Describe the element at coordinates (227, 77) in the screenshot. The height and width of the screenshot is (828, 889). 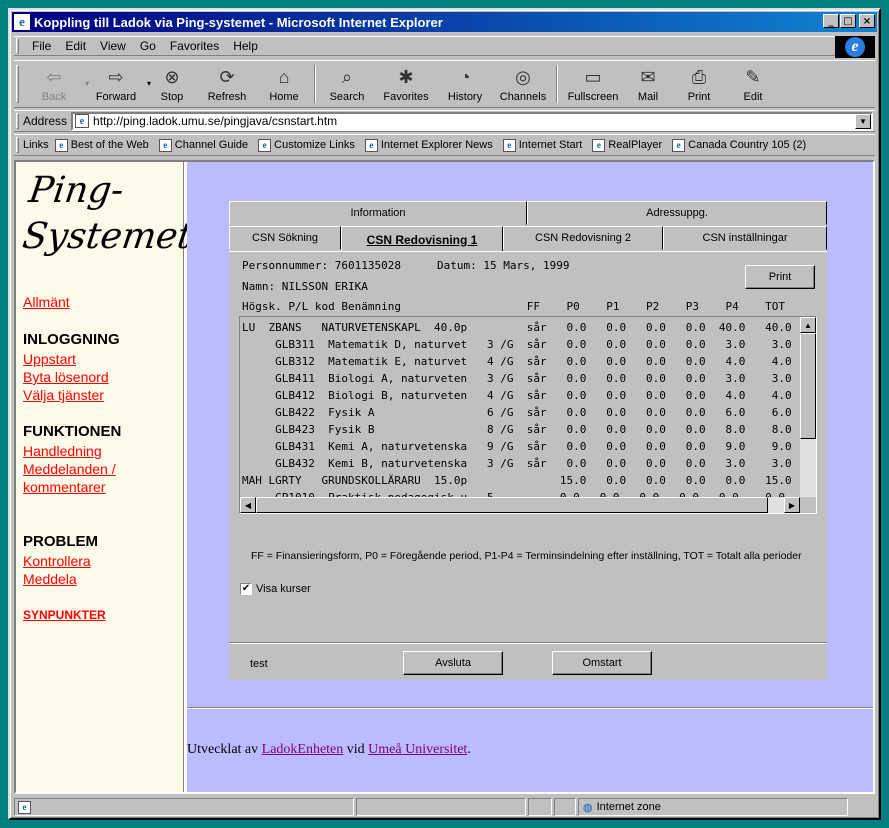
I see `refresh-icon: ⟳` at that location.